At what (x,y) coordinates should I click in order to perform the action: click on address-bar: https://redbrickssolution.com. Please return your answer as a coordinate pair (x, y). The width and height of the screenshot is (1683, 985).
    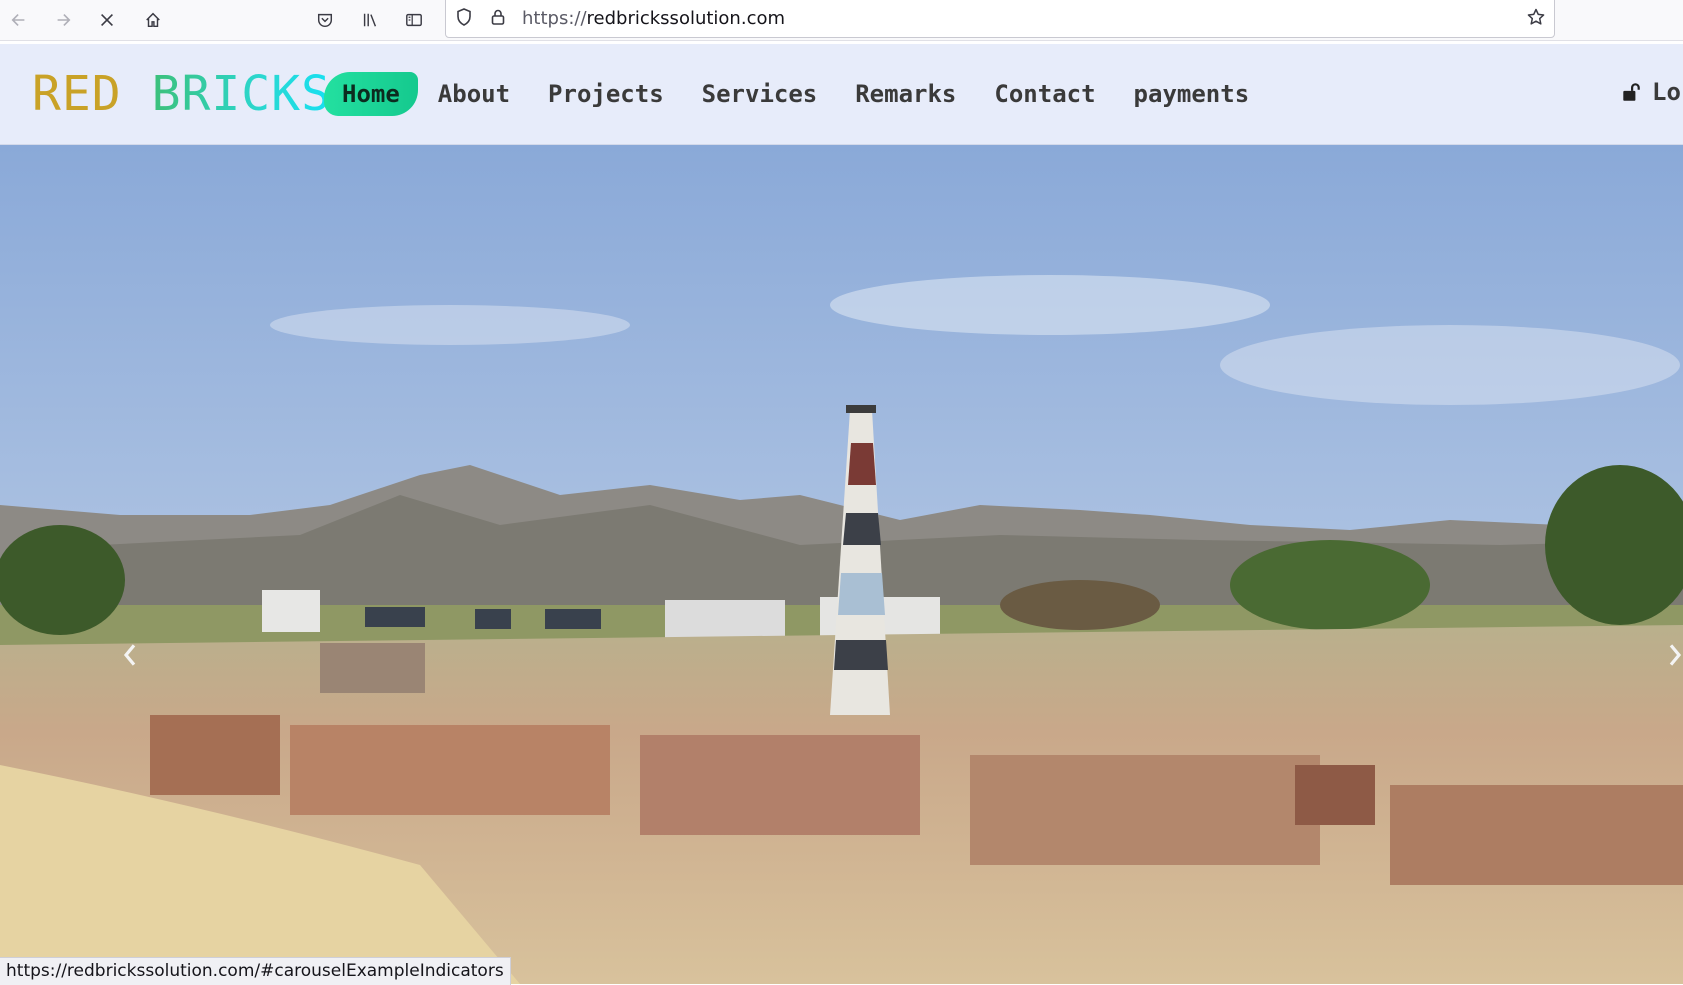
    Looking at the image, I should click on (1000, 19).